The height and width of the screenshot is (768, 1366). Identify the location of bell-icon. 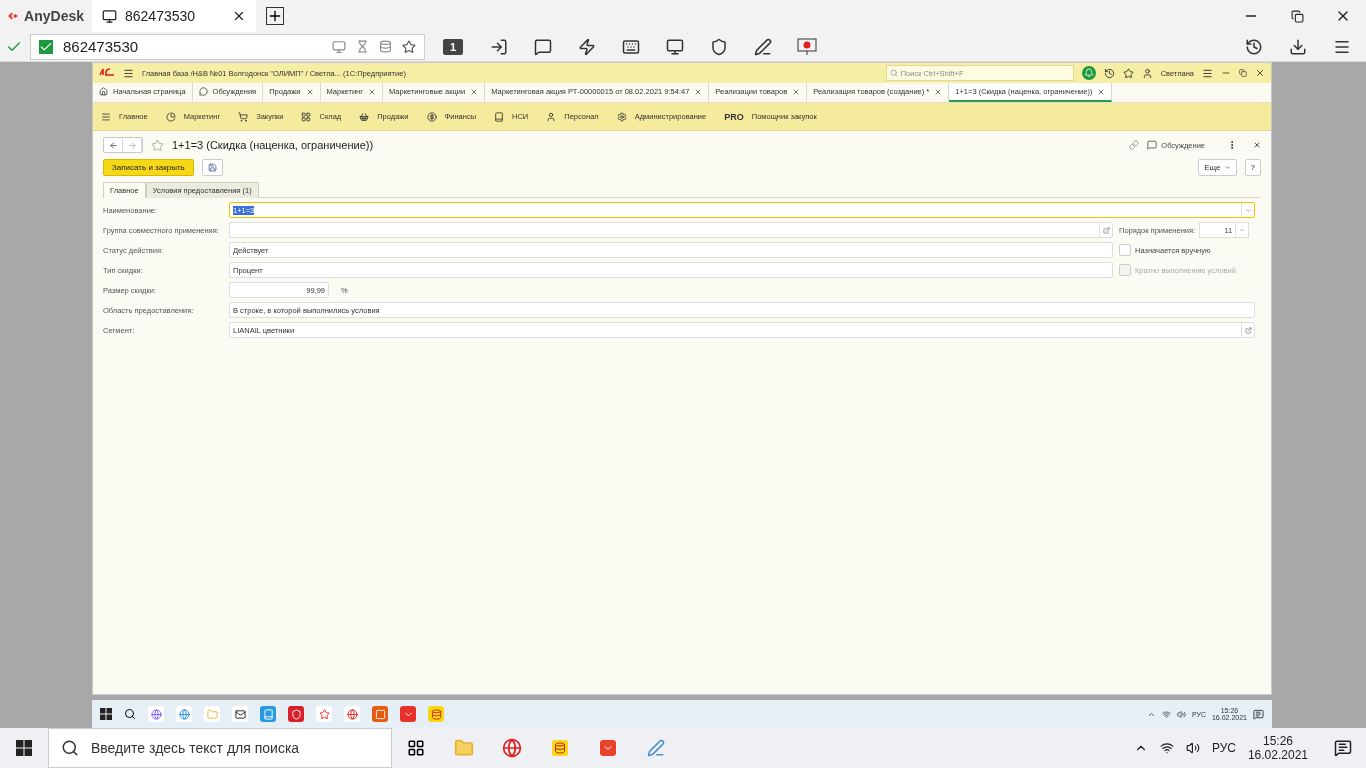
(1088, 73).